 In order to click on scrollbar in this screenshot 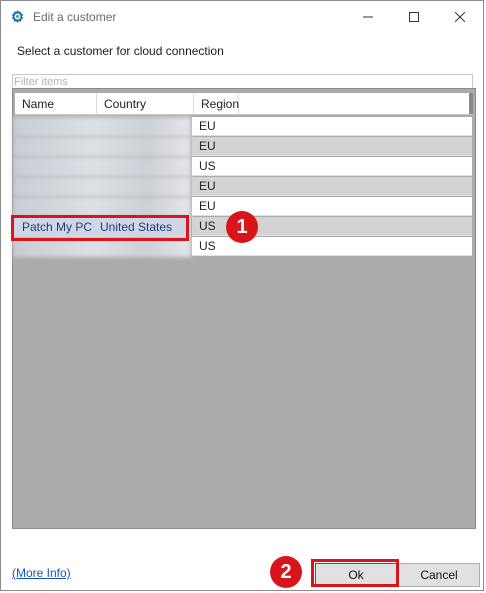, I will do `click(471, 103)`.